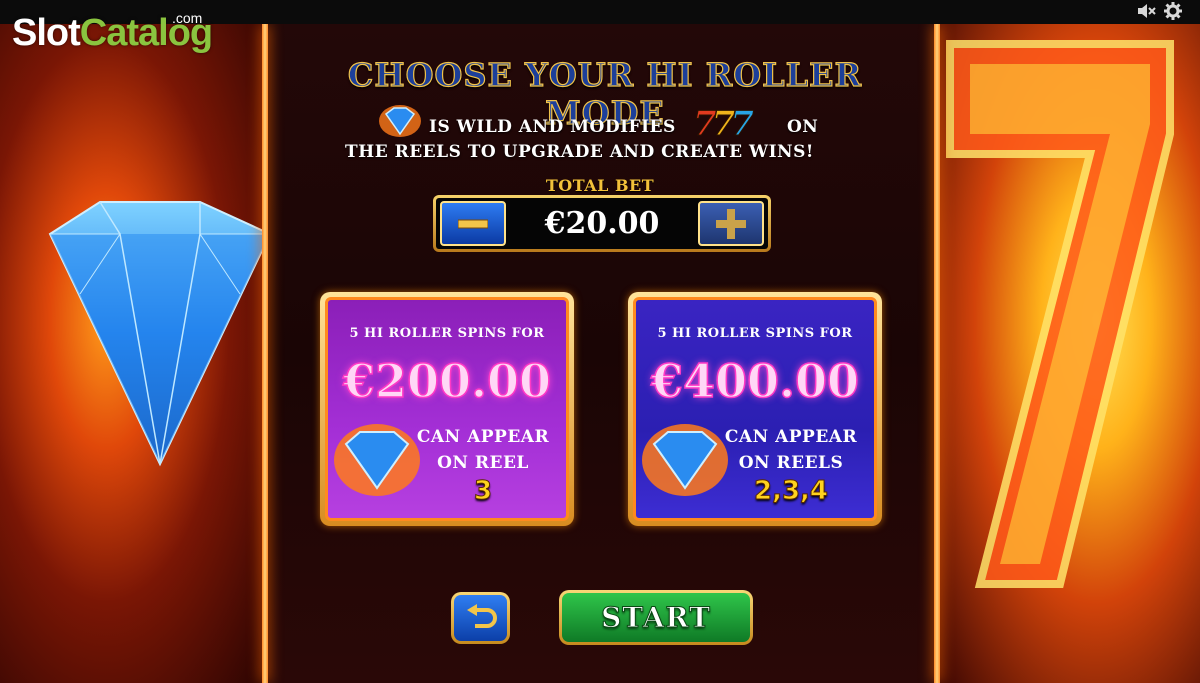 The image size is (1200, 683). I want to click on decrease-bet-button, so click(473, 223).